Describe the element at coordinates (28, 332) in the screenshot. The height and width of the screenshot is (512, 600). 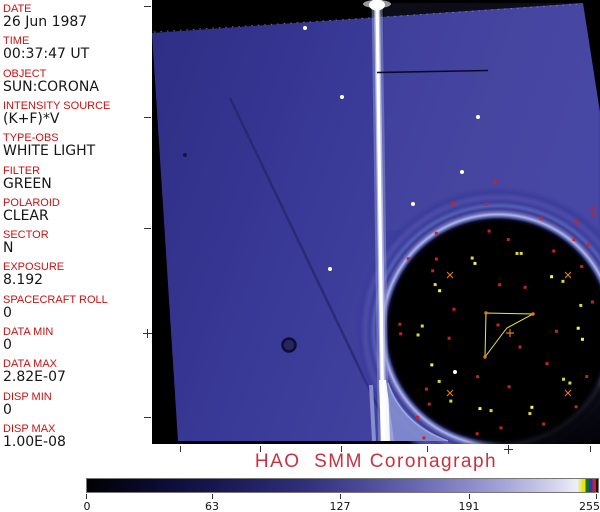
I see `metadata-label: DATA MIN` at that location.